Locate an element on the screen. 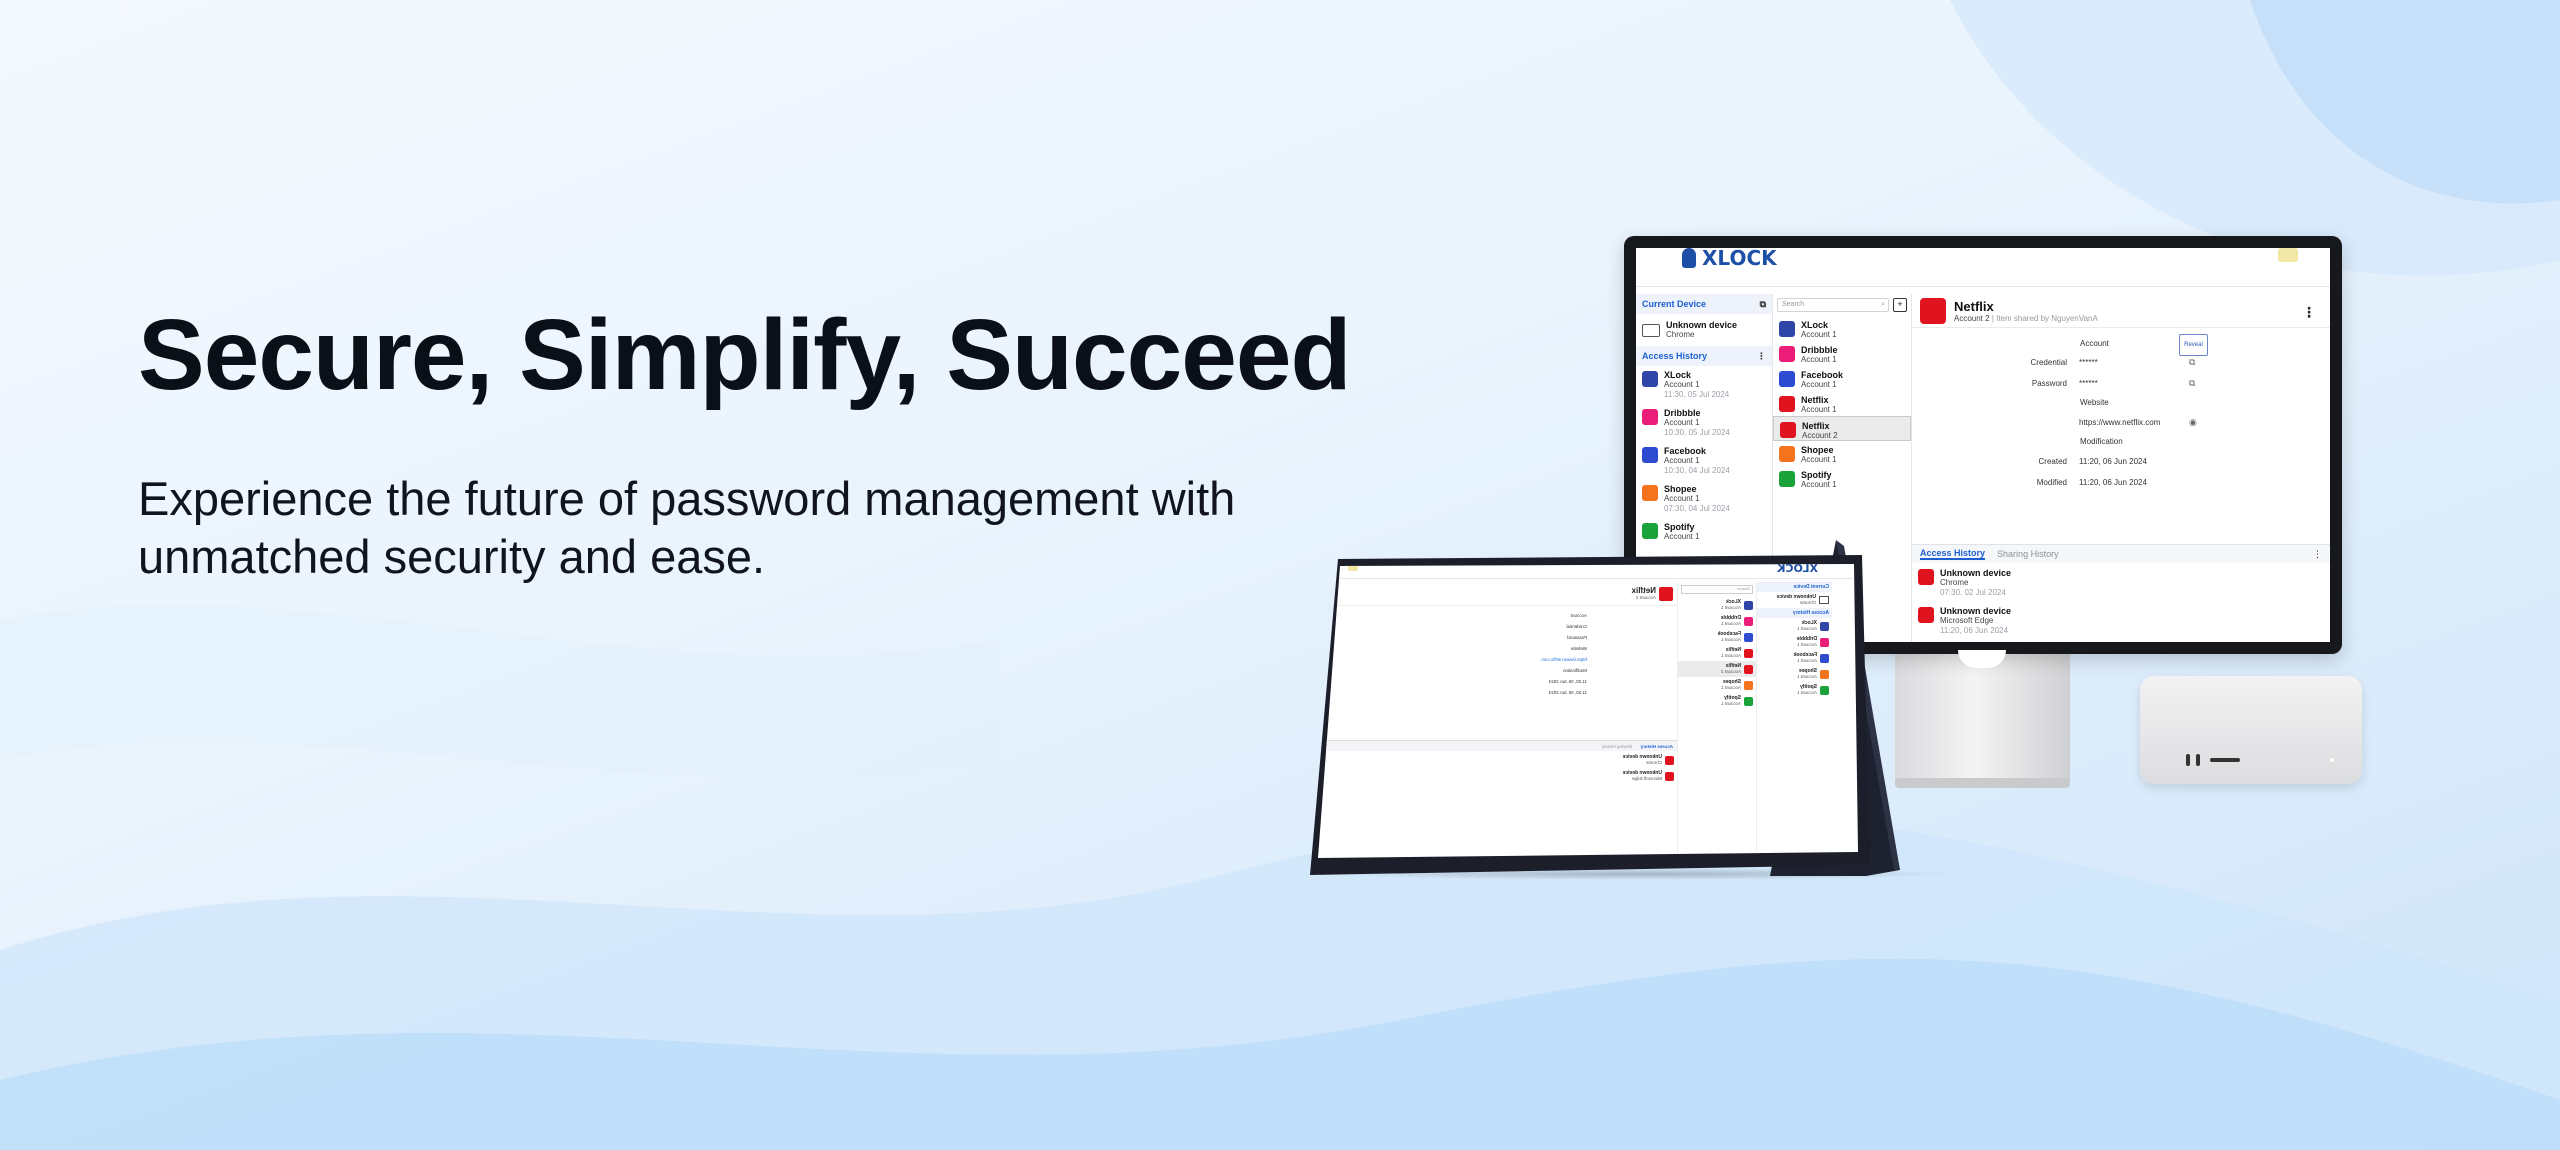 The height and width of the screenshot is (1150, 2560). search-input: Search ⌕ is located at coordinates (1833, 305).